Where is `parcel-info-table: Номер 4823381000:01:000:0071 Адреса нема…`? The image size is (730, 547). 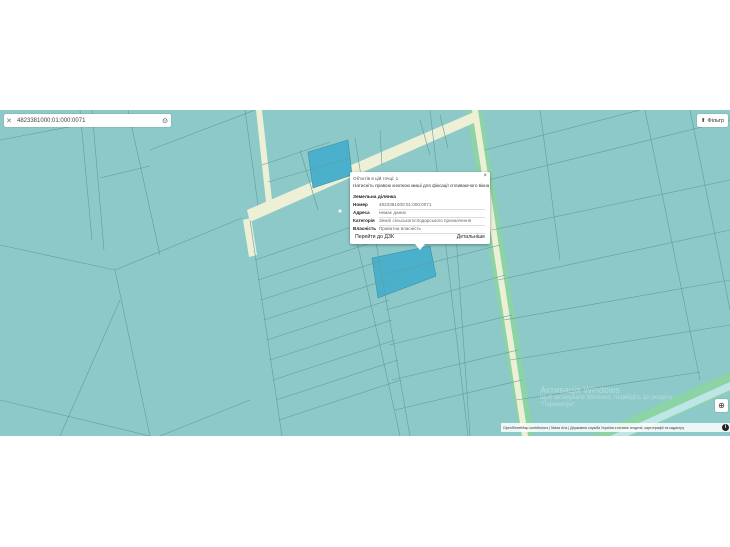
parcel-info-table: Номер 4823381000:01:000:0071 Адреса нема… is located at coordinates (419, 218).